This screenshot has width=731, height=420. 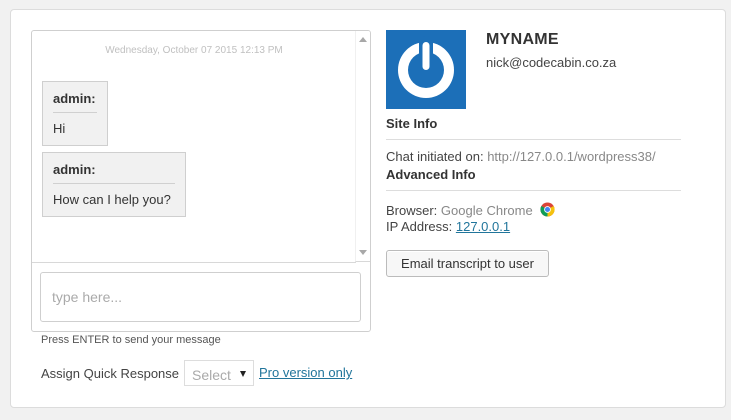 What do you see at coordinates (131, 340) in the screenshot?
I see `enter-hint: Press ENTER to send your message` at bounding box center [131, 340].